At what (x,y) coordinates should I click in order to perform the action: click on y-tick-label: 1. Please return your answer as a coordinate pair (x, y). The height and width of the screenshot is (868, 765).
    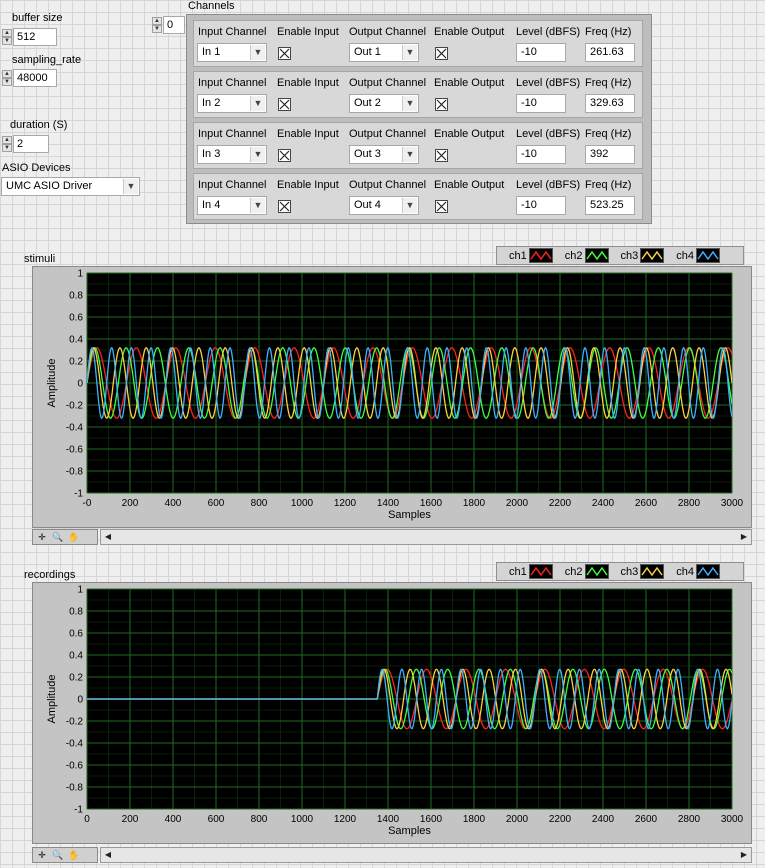
    Looking at the image, I should click on (80, 590).